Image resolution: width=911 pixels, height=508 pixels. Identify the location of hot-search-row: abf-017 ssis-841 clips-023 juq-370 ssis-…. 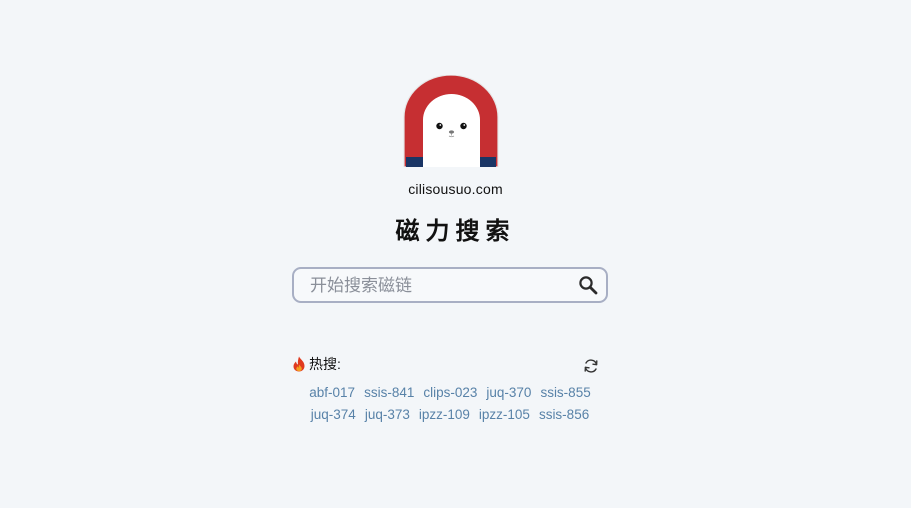
(450, 395).